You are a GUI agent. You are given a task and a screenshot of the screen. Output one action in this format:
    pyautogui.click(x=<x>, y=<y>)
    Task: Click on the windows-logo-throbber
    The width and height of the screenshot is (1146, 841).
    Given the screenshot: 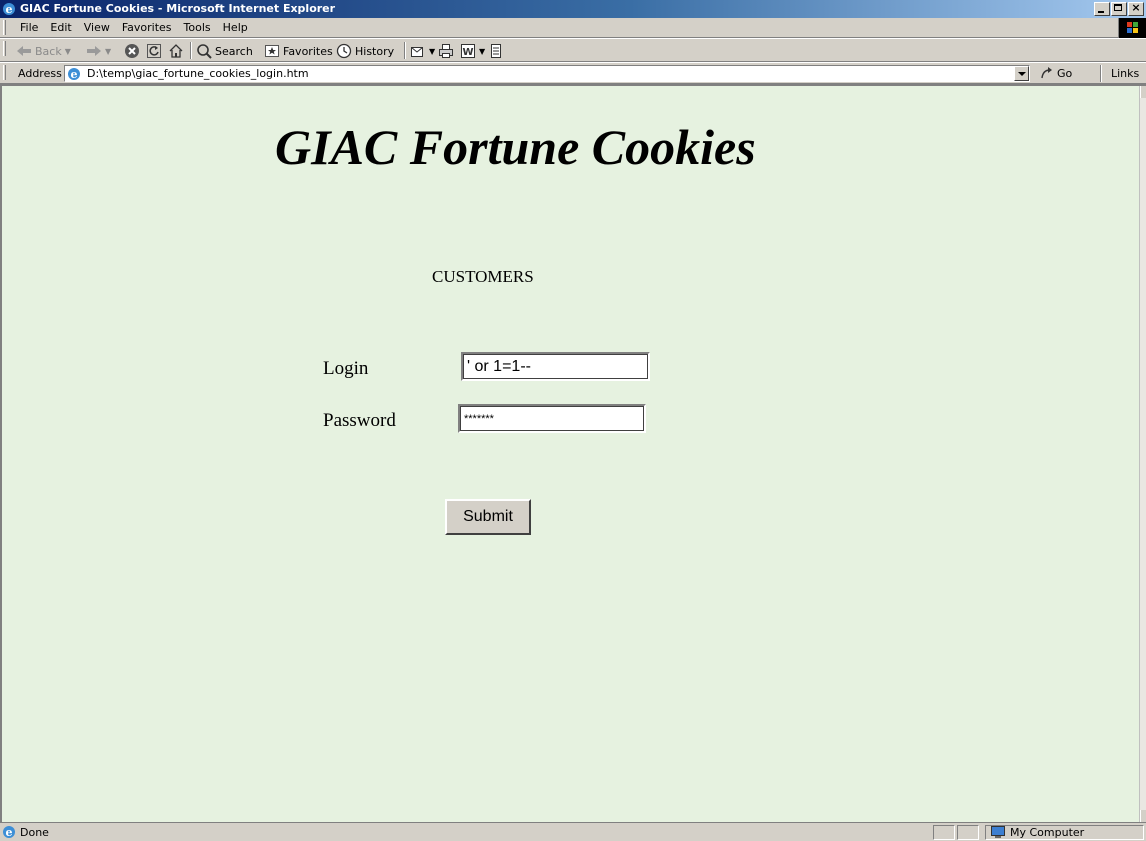 What is the action you would take?
    pyautogui.click(x=1132, y=28)
    